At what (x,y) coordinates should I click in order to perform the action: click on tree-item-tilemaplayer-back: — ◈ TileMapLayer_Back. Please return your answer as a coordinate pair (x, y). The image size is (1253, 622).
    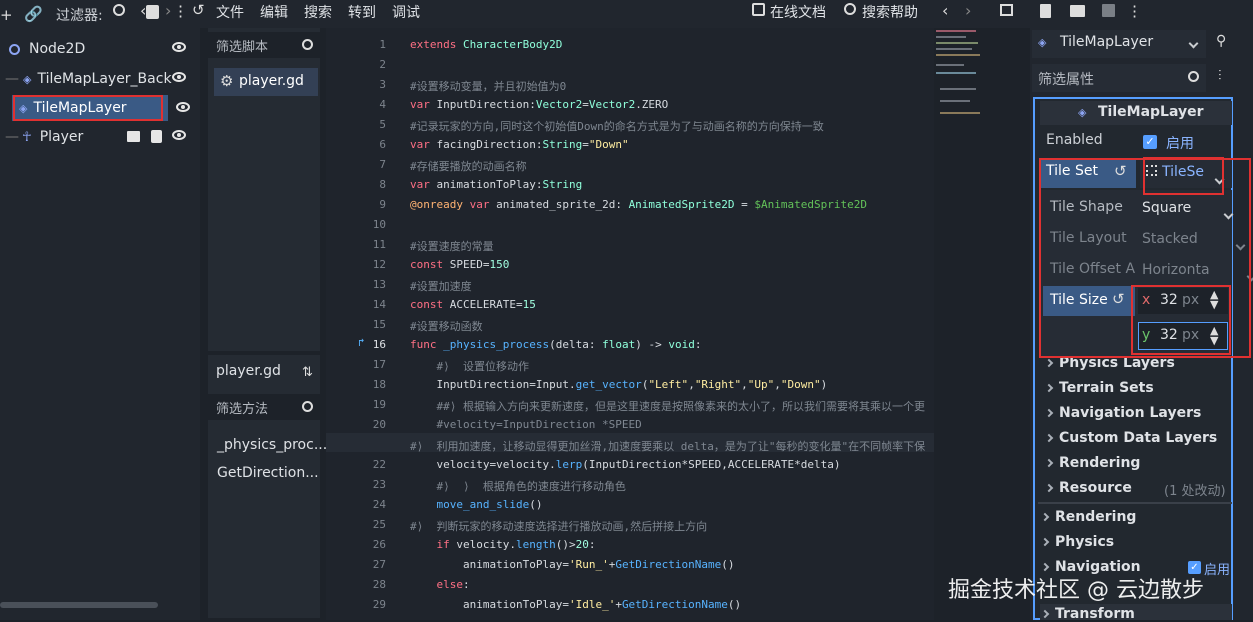
    Looking at the image, I should click on (98, 79).